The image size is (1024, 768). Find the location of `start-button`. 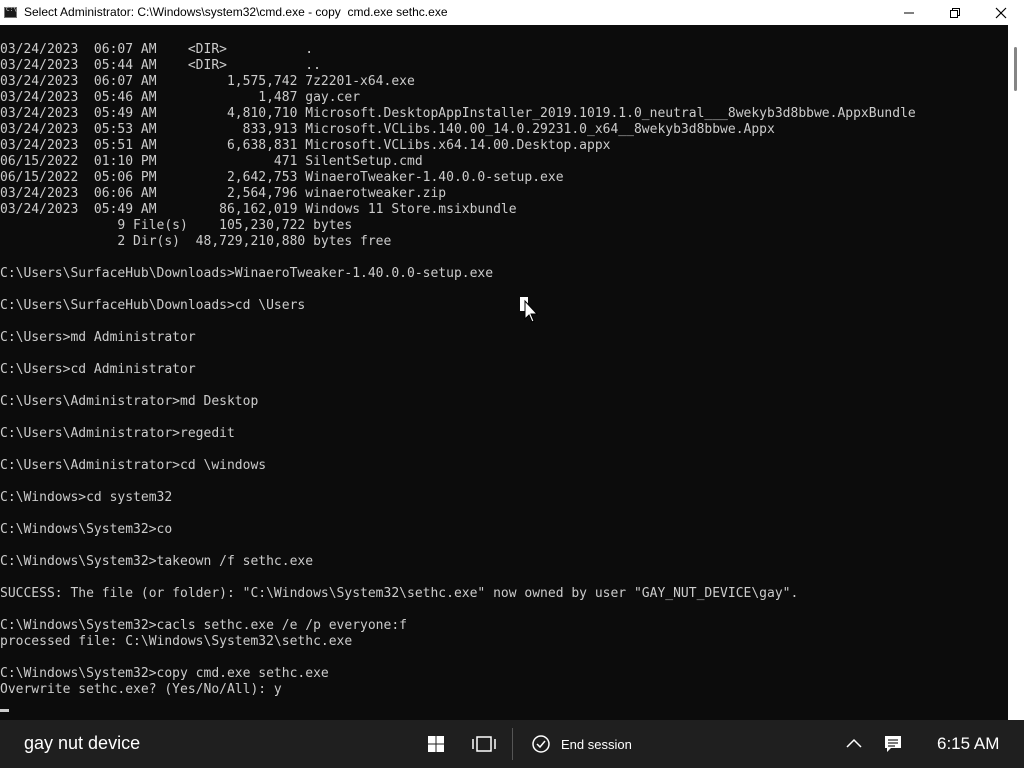

start-button is located at coordinates (436, 744).